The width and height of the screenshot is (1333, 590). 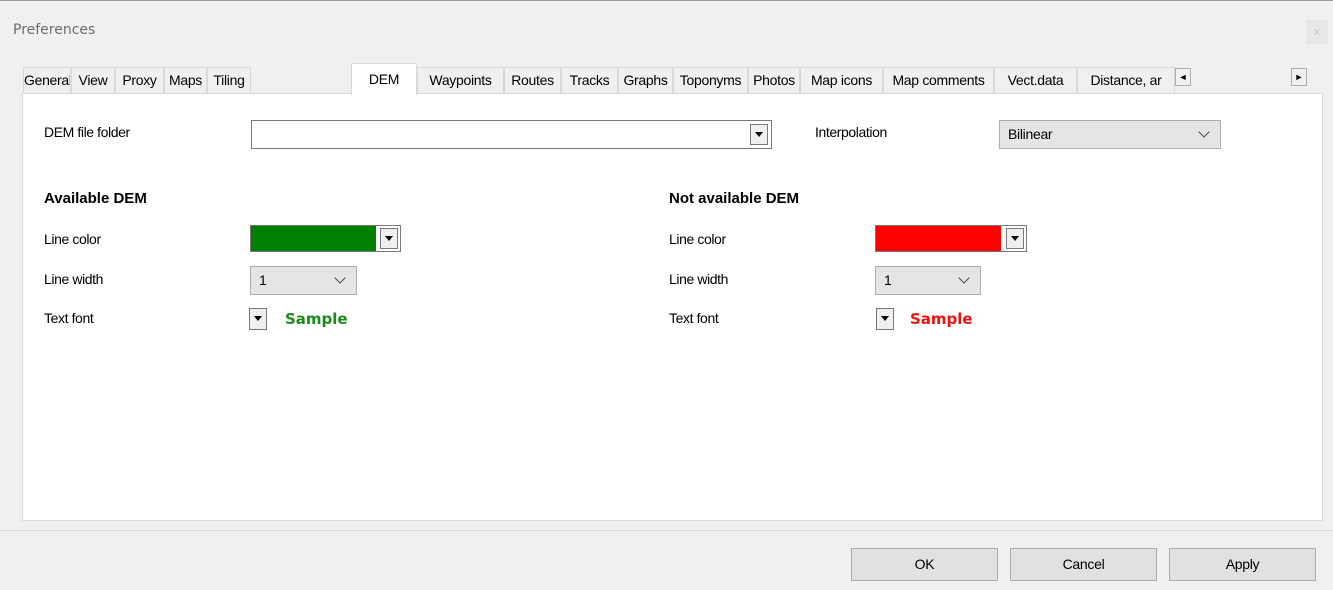 What do you see at coordinates (694, 318) in the screenshot?
I see `not-available-text-font-label: Text font` at bounding box center [694, 318].